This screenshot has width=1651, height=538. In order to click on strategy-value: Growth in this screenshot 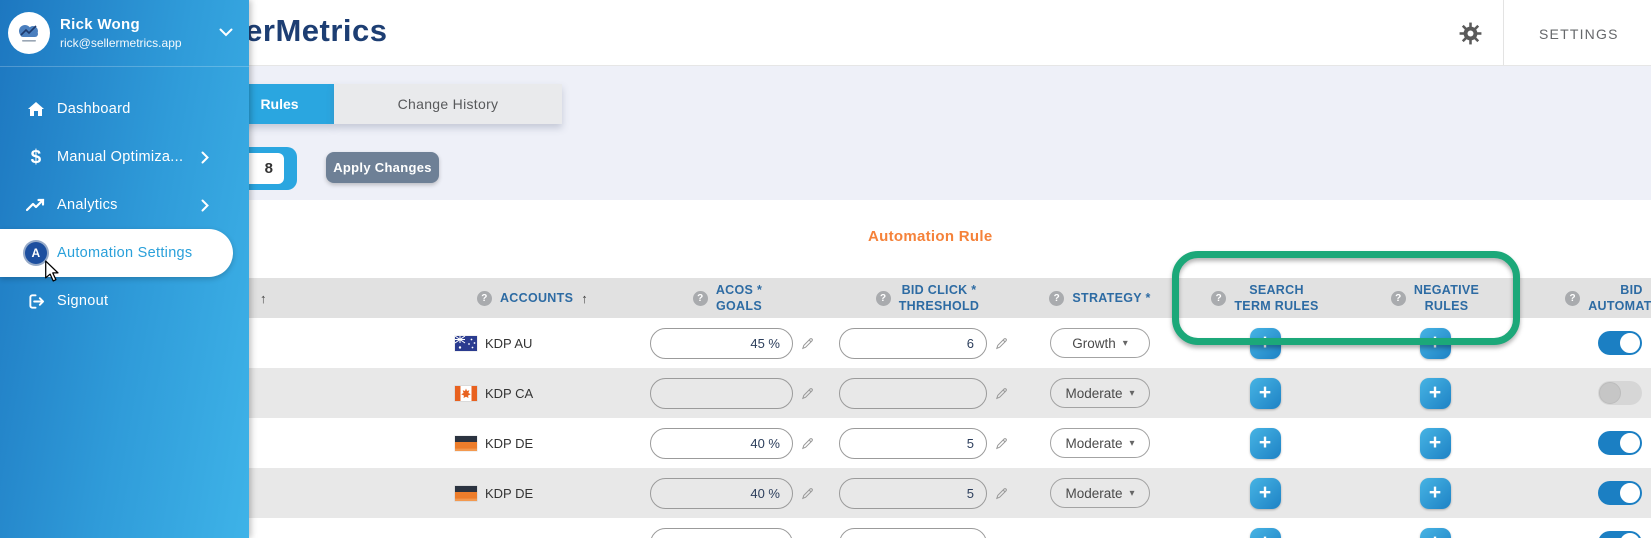, I will do `click(1094, 343)`.